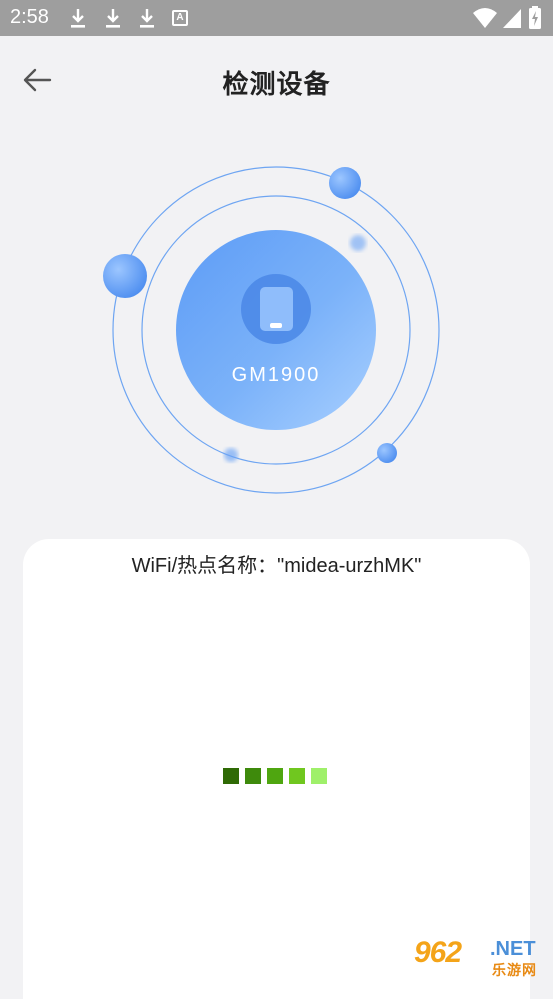 The height and width of the screenshot is (999, 553). I want to click on loading-indicator, so click(278, 777).